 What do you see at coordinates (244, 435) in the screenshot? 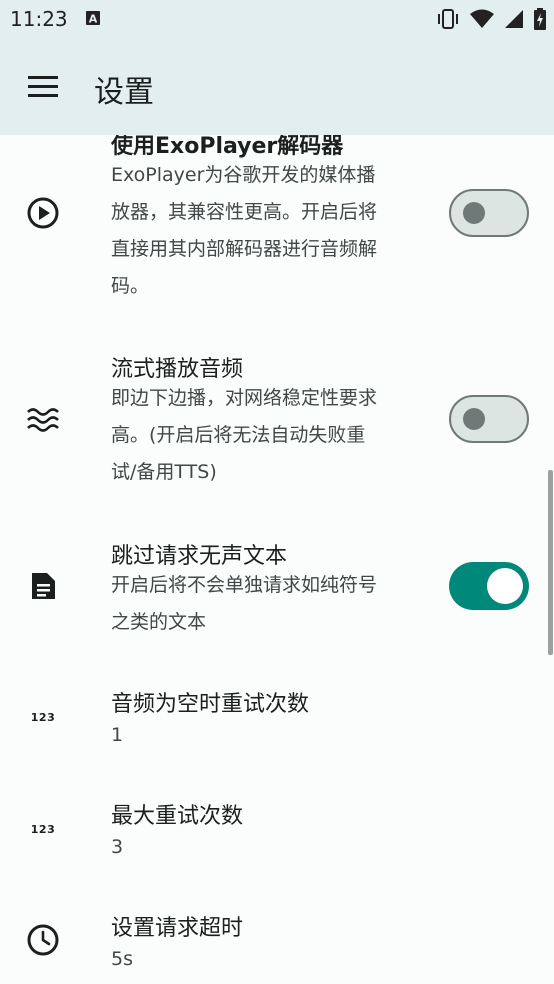
I see `setting-description: 即边下边播，对网络稳定性要求 高。(开启后将无法自动失败重 试/备用TTS)` at bounding box center [244, 435].